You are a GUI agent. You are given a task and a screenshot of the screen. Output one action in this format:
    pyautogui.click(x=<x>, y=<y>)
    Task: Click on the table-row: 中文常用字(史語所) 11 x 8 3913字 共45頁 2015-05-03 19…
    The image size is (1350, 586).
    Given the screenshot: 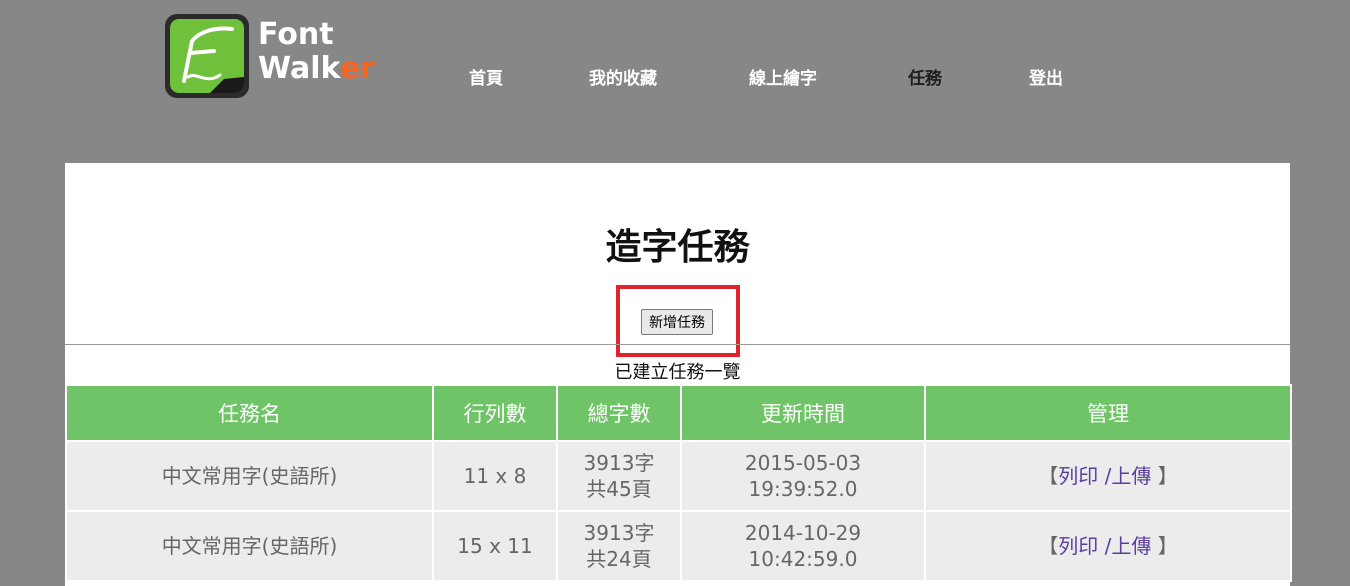 What is the action you would take?
    pyautogui.click(x=678, y=476)
    